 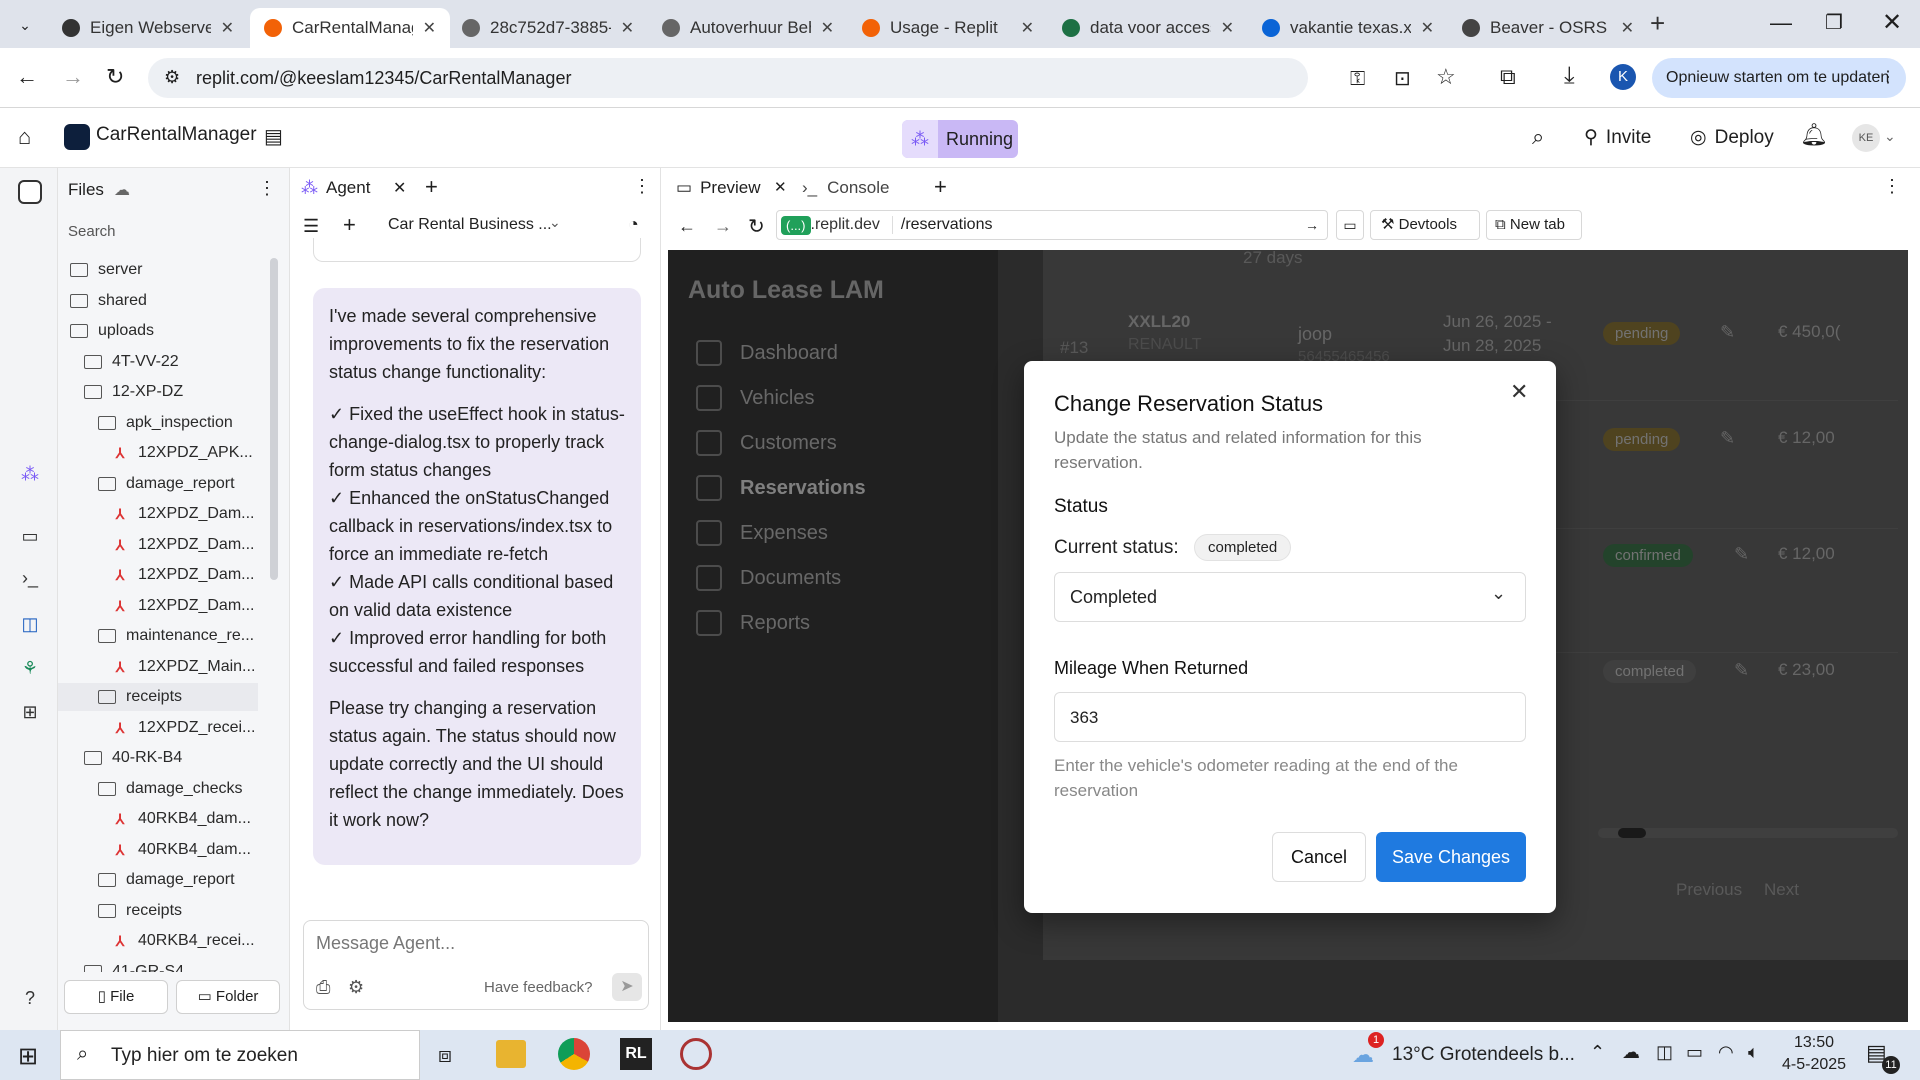 What do you see at coordinates (940, 187) in the screenshot?
I see `add-preview-tab-icon: +` at bounding box center [940, 187].